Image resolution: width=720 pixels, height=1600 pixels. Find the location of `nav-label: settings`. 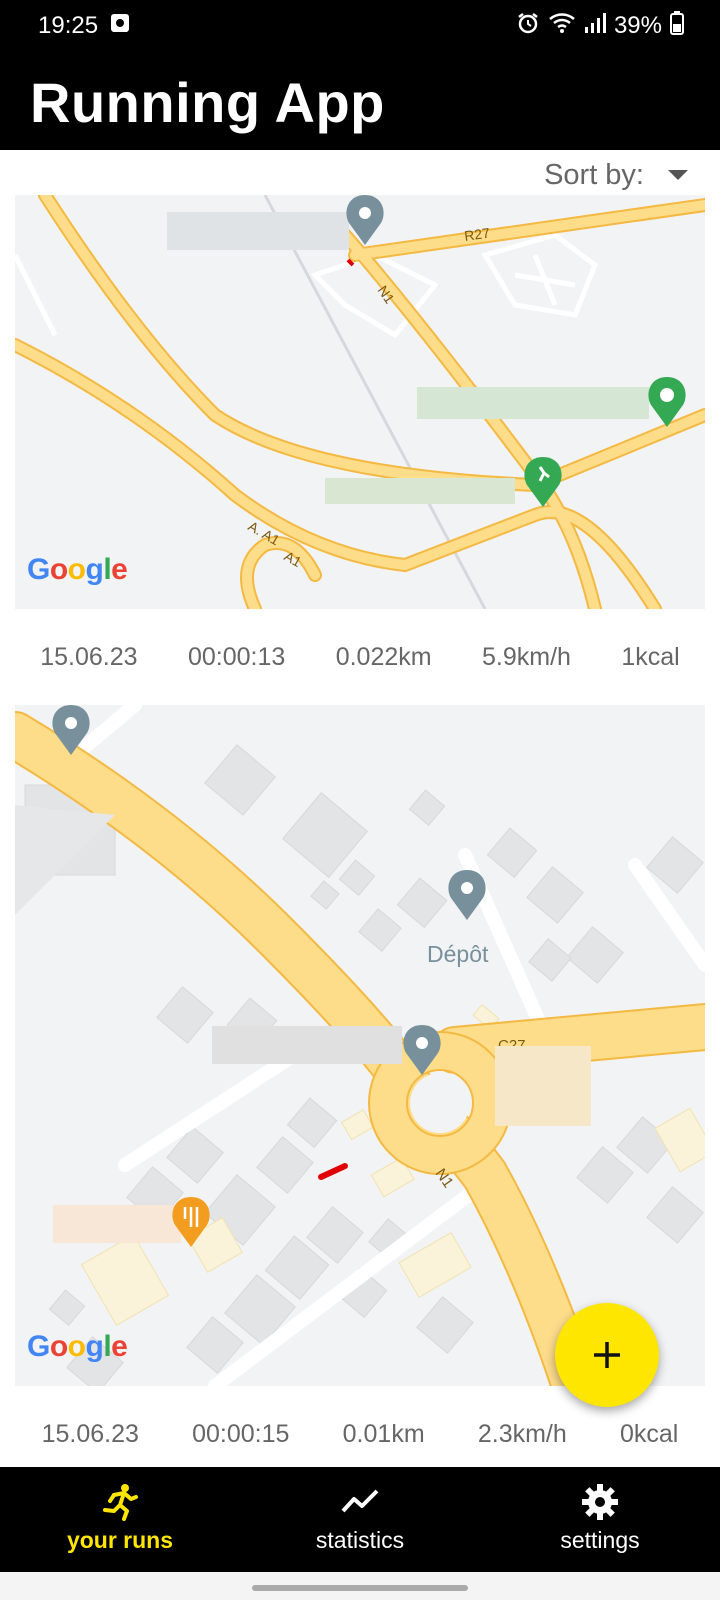

nav-label: settings is located at coordinates (600, 1540).